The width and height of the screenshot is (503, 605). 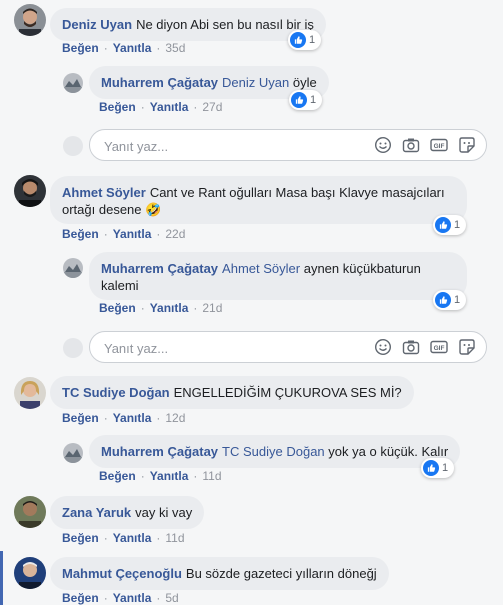 I want to click on reply-avatar, so click(x=73, y=348).